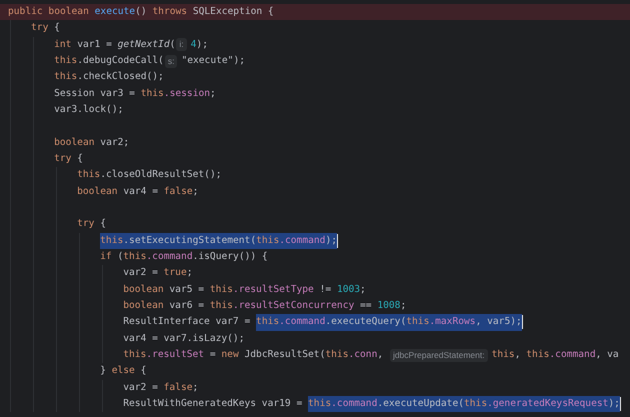 The width and height of the screenshot is (630, 417). I want to click on code-text: } else {, so click(123, 371).